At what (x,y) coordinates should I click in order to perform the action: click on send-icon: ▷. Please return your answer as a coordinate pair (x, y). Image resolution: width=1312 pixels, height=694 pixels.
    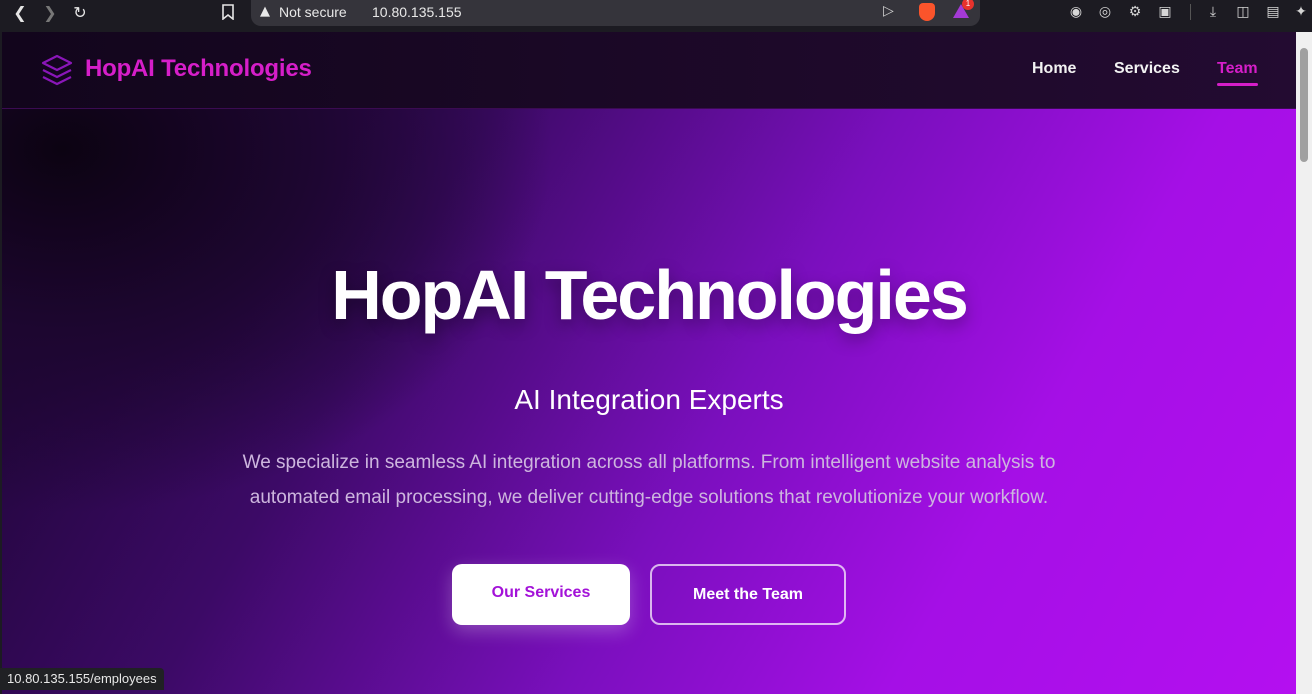
    Looking at the image, I should click on (888, 11).